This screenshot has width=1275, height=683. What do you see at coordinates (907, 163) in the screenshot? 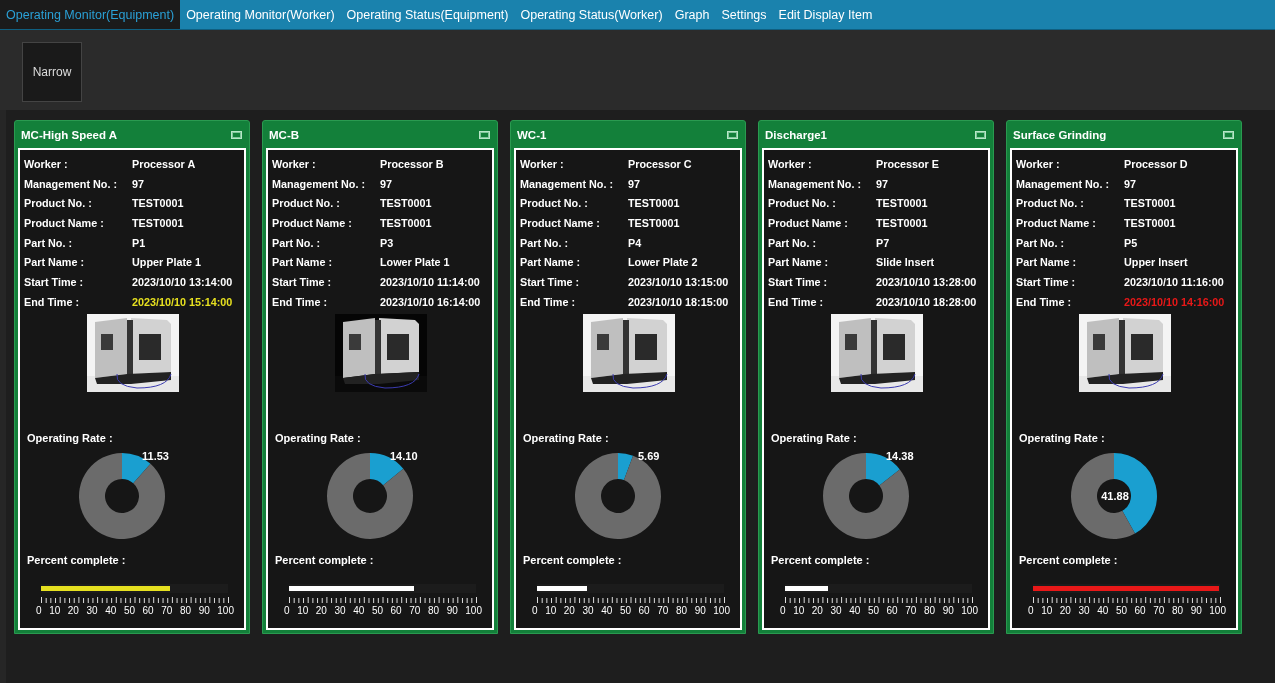
I see `field-value: Processor E` at bounding box center [907, 163].